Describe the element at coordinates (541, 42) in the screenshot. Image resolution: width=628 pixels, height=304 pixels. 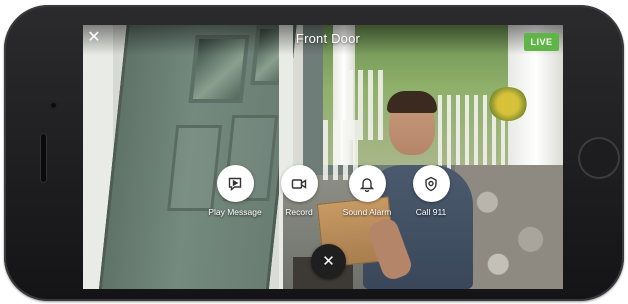
I see `live-badge: LIVE` at that location.